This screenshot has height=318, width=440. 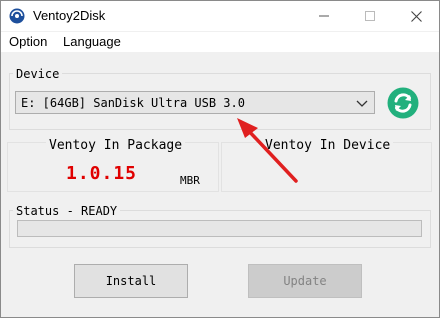 I want to click on status-label: Status - READY, so click(x=67, y=211).